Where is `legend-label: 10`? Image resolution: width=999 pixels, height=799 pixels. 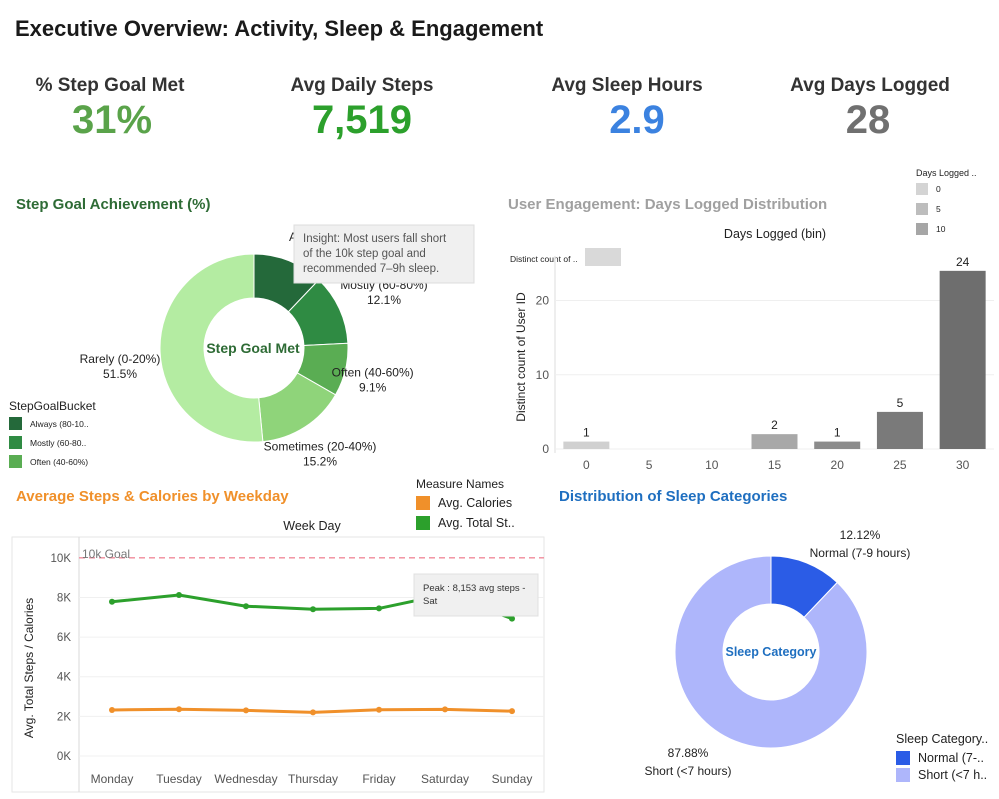
legend-label: 10 is located at coordinates (941, 229).